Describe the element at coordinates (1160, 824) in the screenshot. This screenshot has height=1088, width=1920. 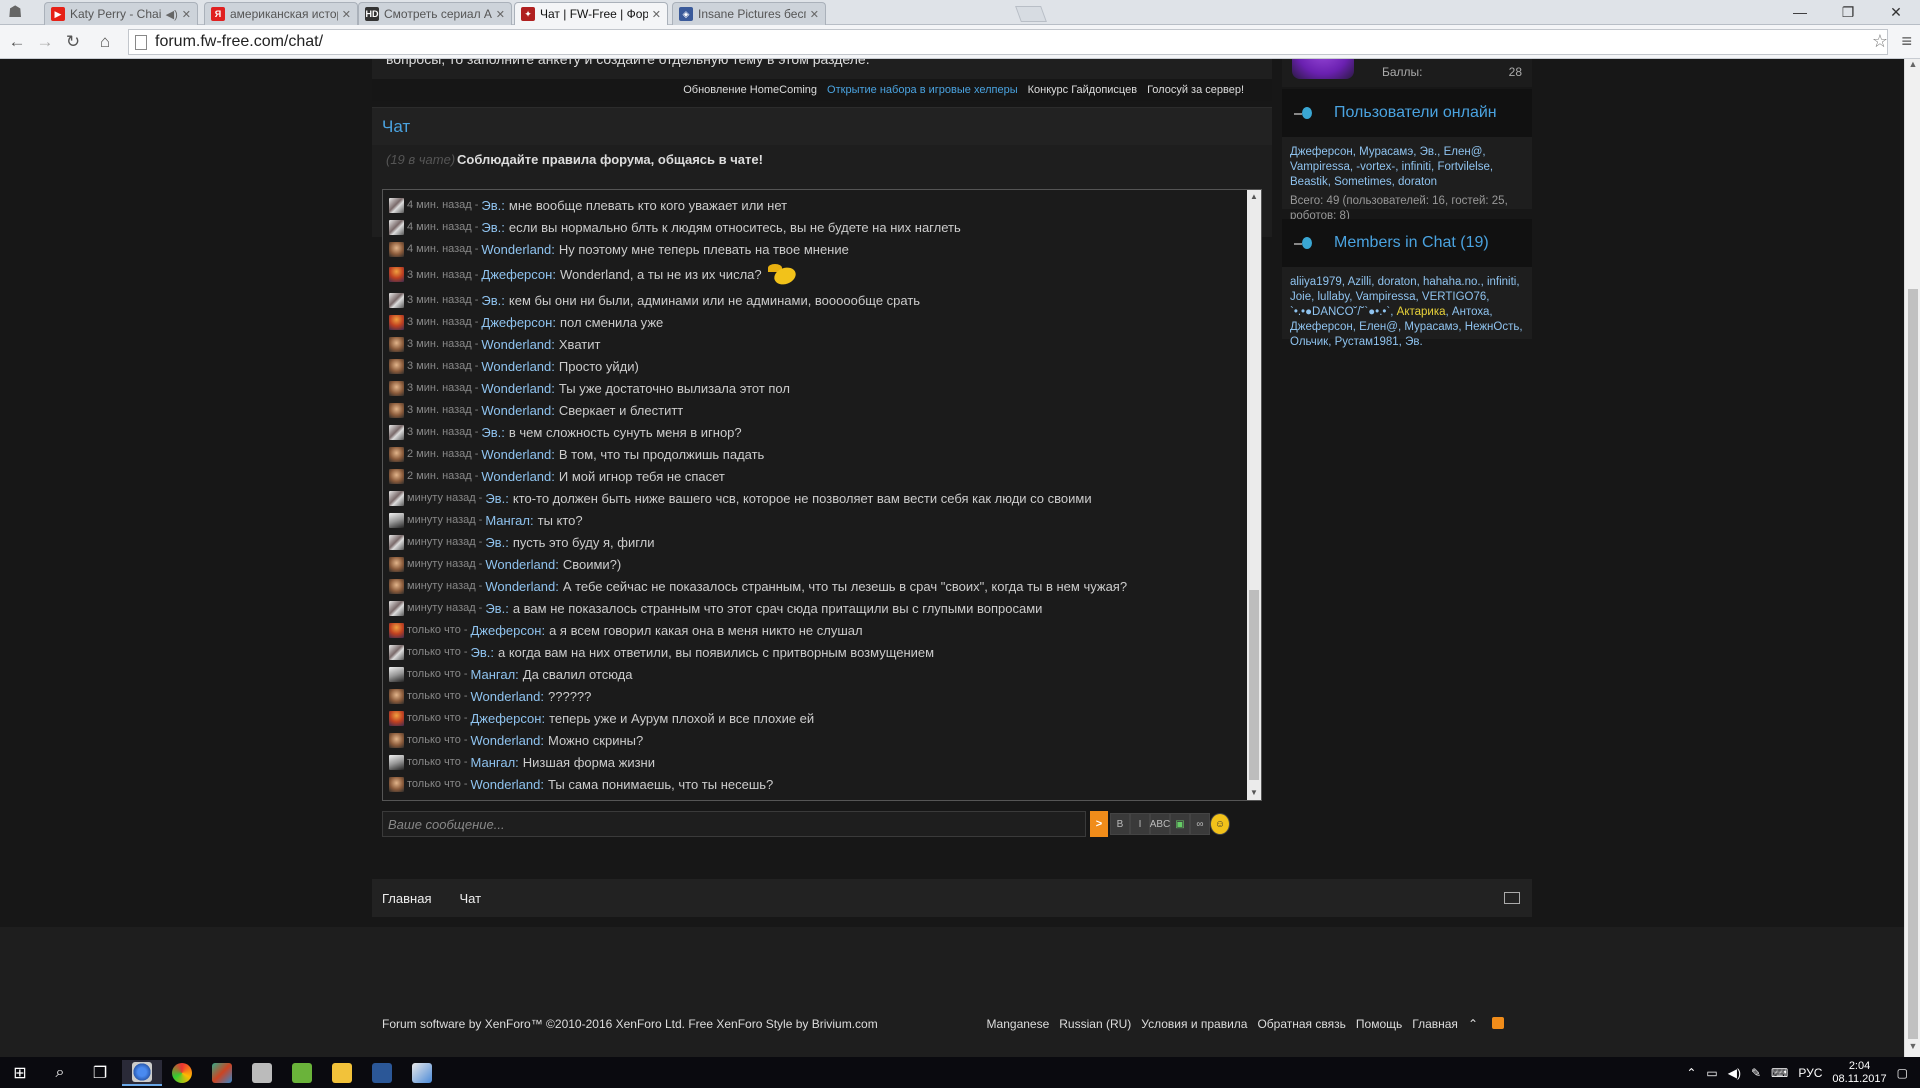
I see `strike-button: ABC` at that location.